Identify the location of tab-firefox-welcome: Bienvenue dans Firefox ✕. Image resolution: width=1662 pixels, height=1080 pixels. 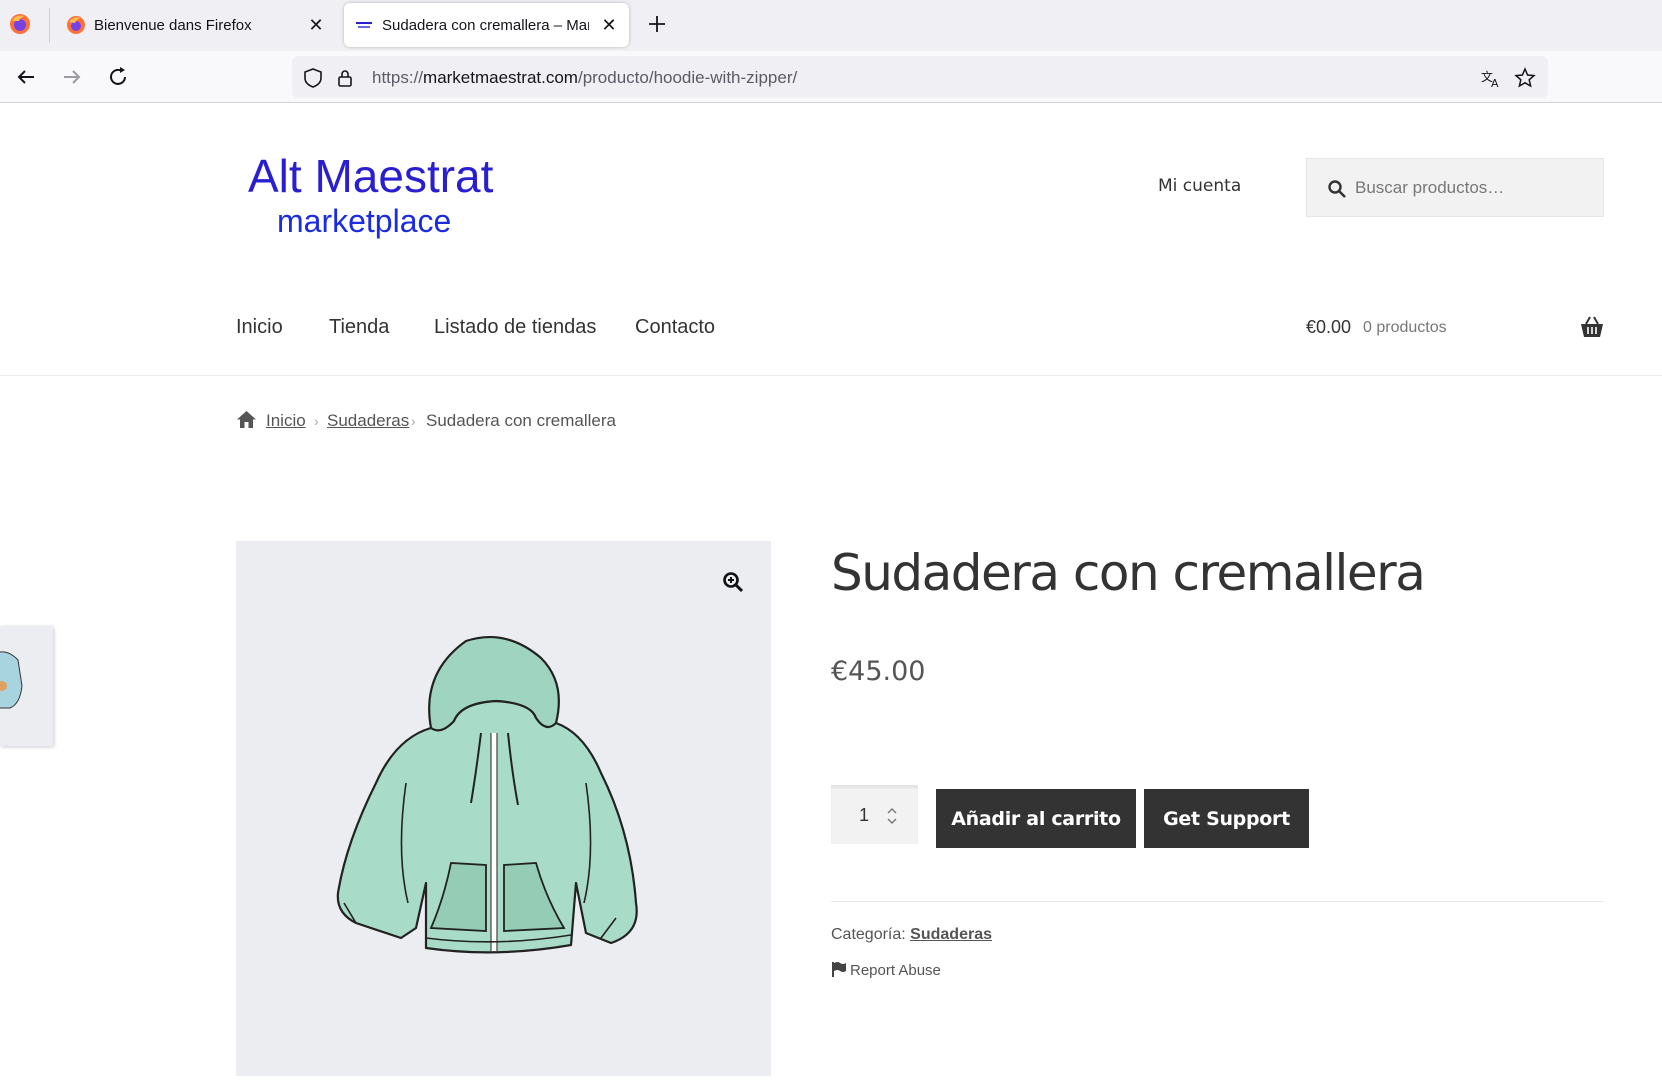
(196, 25).